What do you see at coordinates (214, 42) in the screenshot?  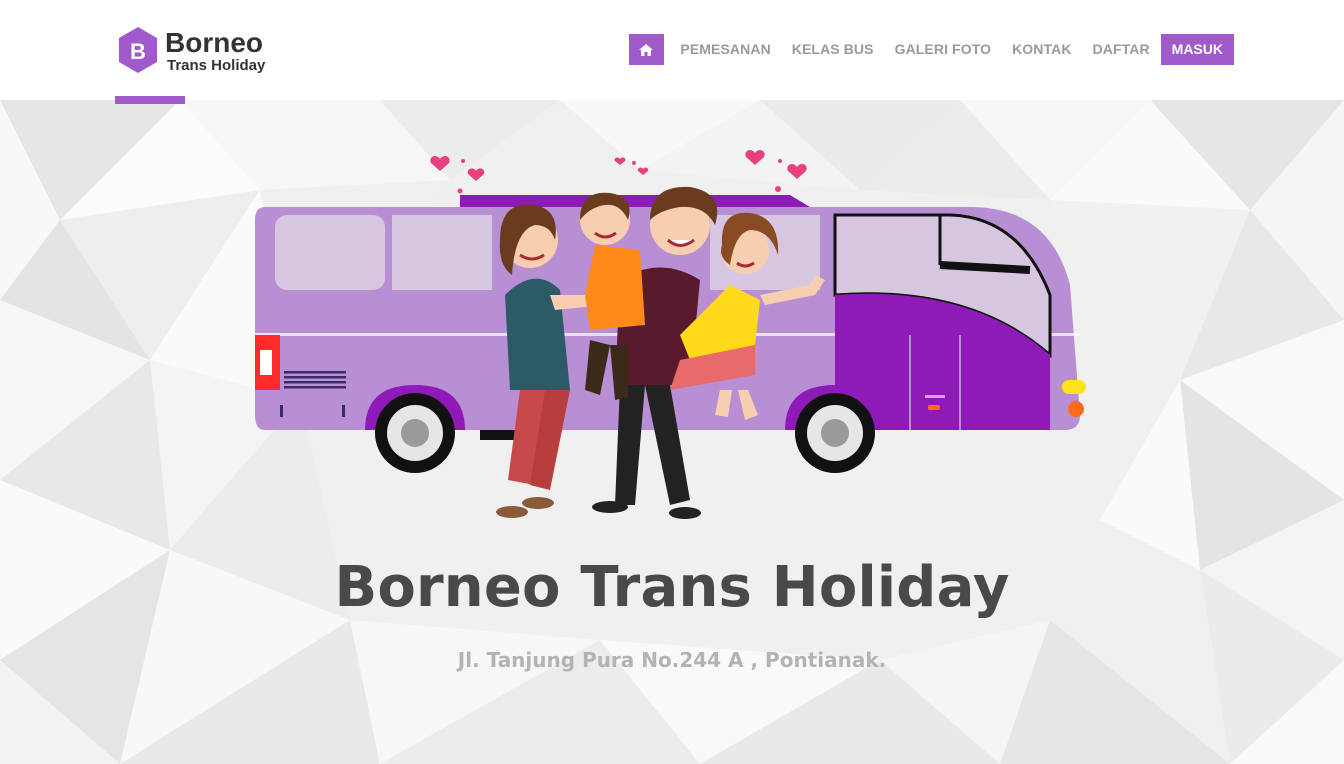 I see `brand-name-line1: Borneo` at bounding box center [214, 42].